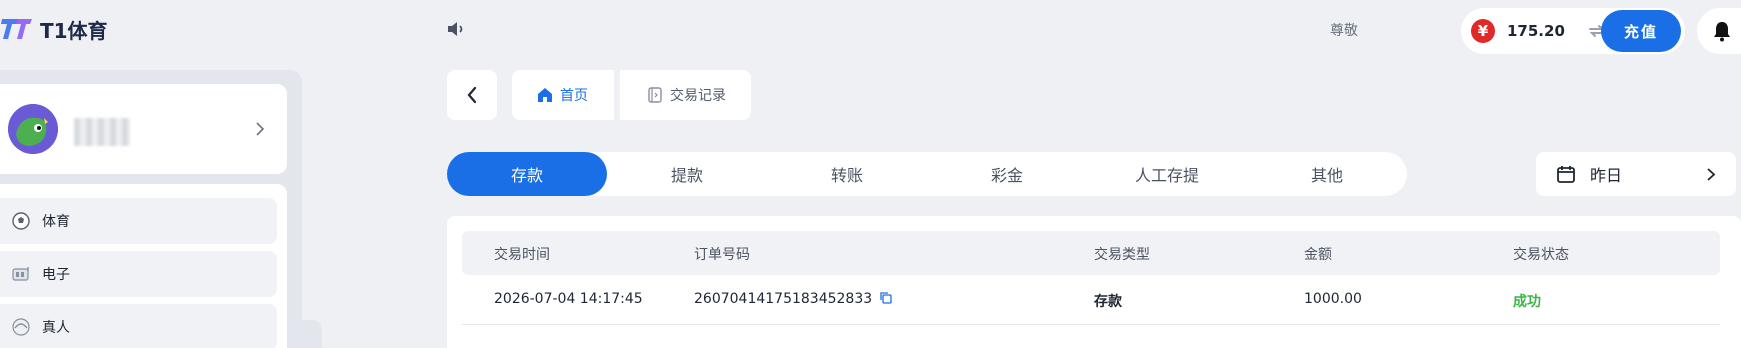  Describe the element at coordinates (1527, 302) in the screenshot. I see `cell-status: 成功` at that location.